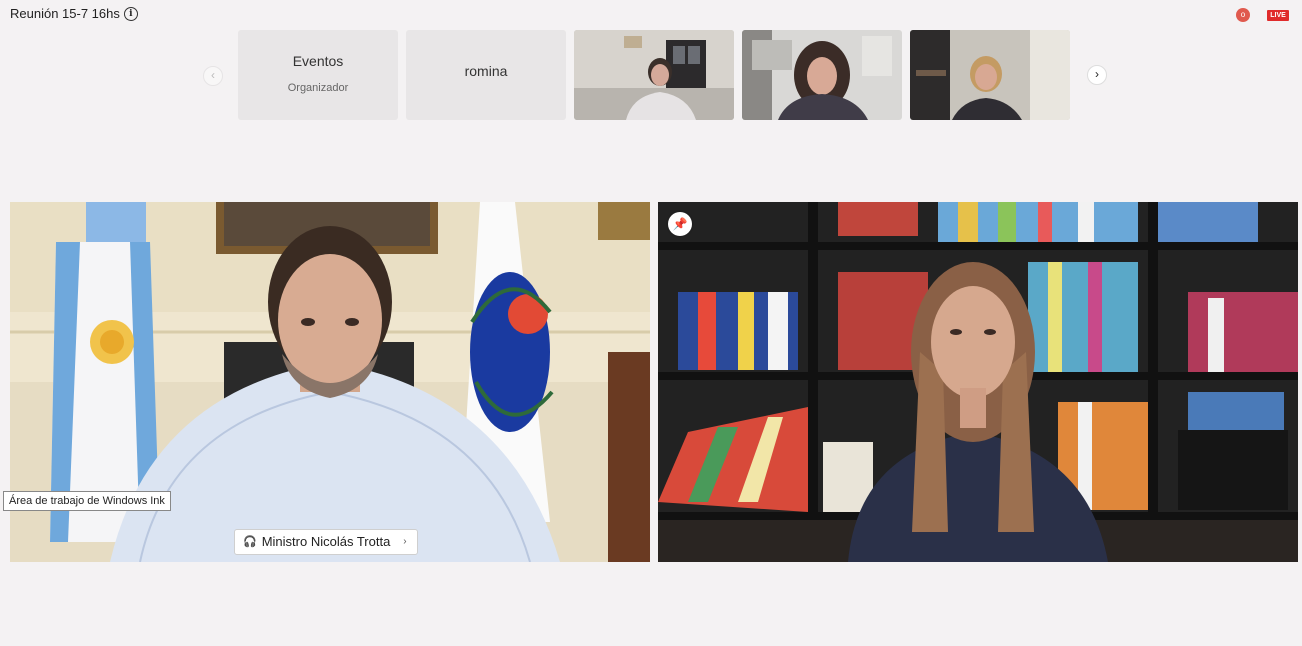 The height and width of the screenshot is (646, 1302). What do you see at coordinates (1097, 75) in the screenshot?
I see `strip-next-button: ›` at bounding box center [1097, 75].